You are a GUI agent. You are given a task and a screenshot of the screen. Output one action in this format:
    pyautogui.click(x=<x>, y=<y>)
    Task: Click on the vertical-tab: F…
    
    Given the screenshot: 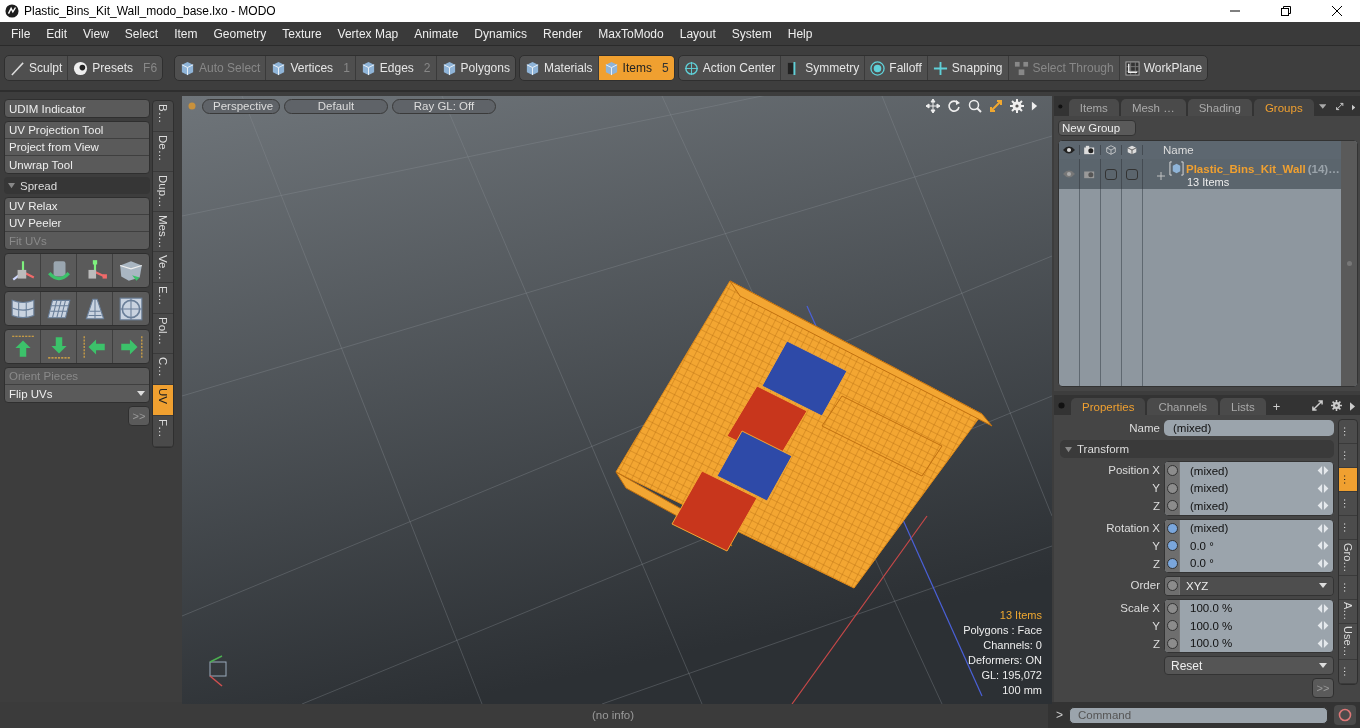 What is the action you would take?
    pyautogui.click(x=163, y=431)
    